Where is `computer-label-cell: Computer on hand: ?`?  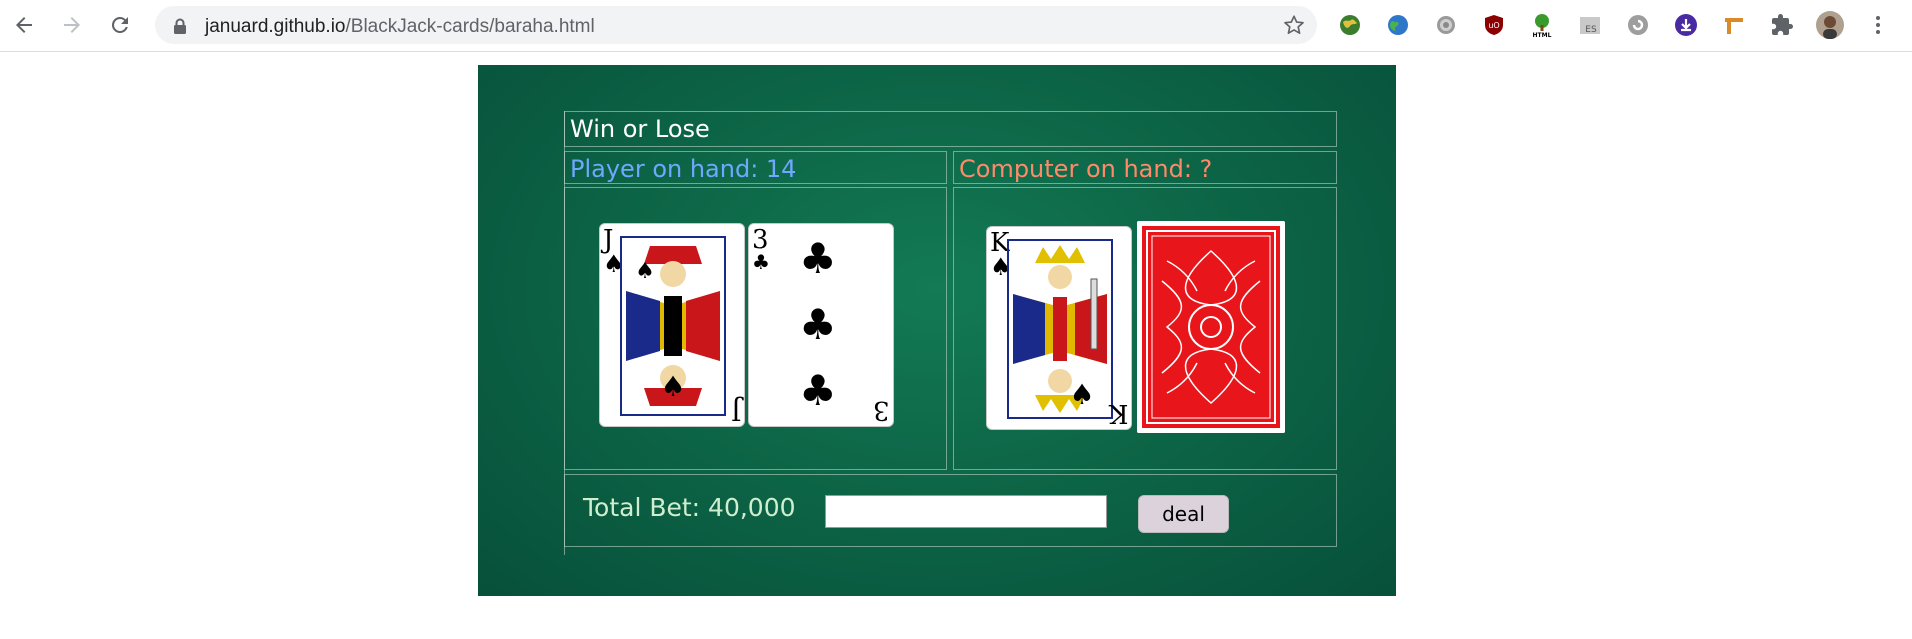 computer-label-cell: Computer on hand: ? is located at coordinates (1145, 167).